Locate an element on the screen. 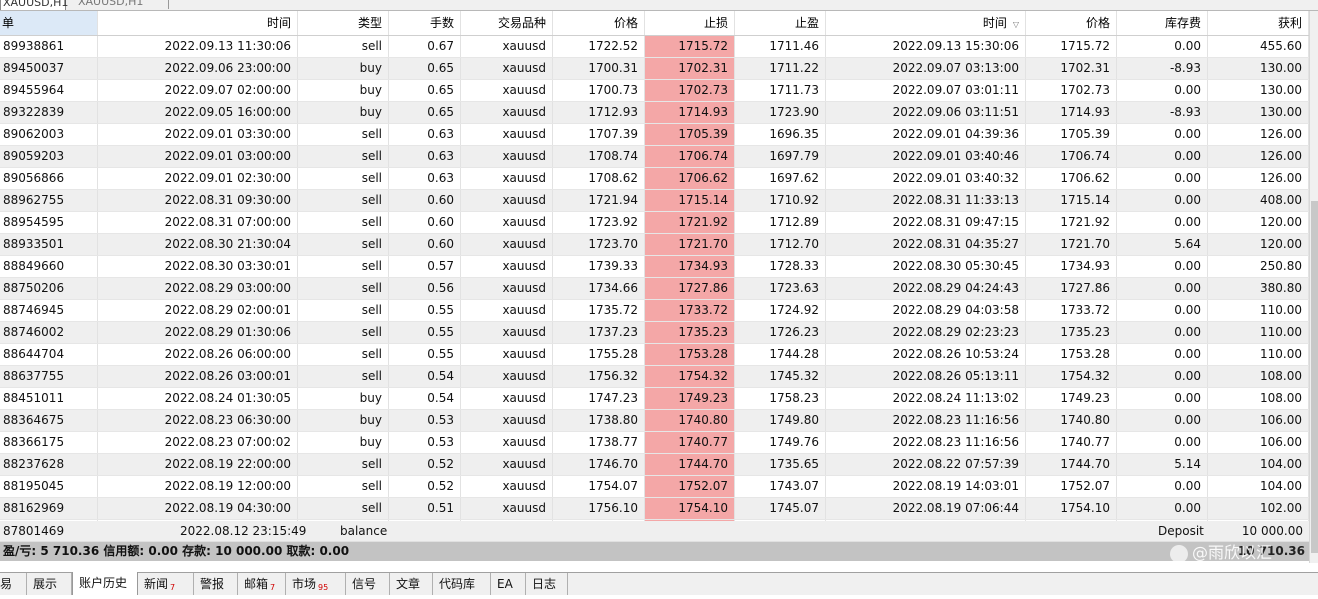 This screenshot has height=599, width=1318. cell-ticket: 89062003 is located at coordinates (49, 134).